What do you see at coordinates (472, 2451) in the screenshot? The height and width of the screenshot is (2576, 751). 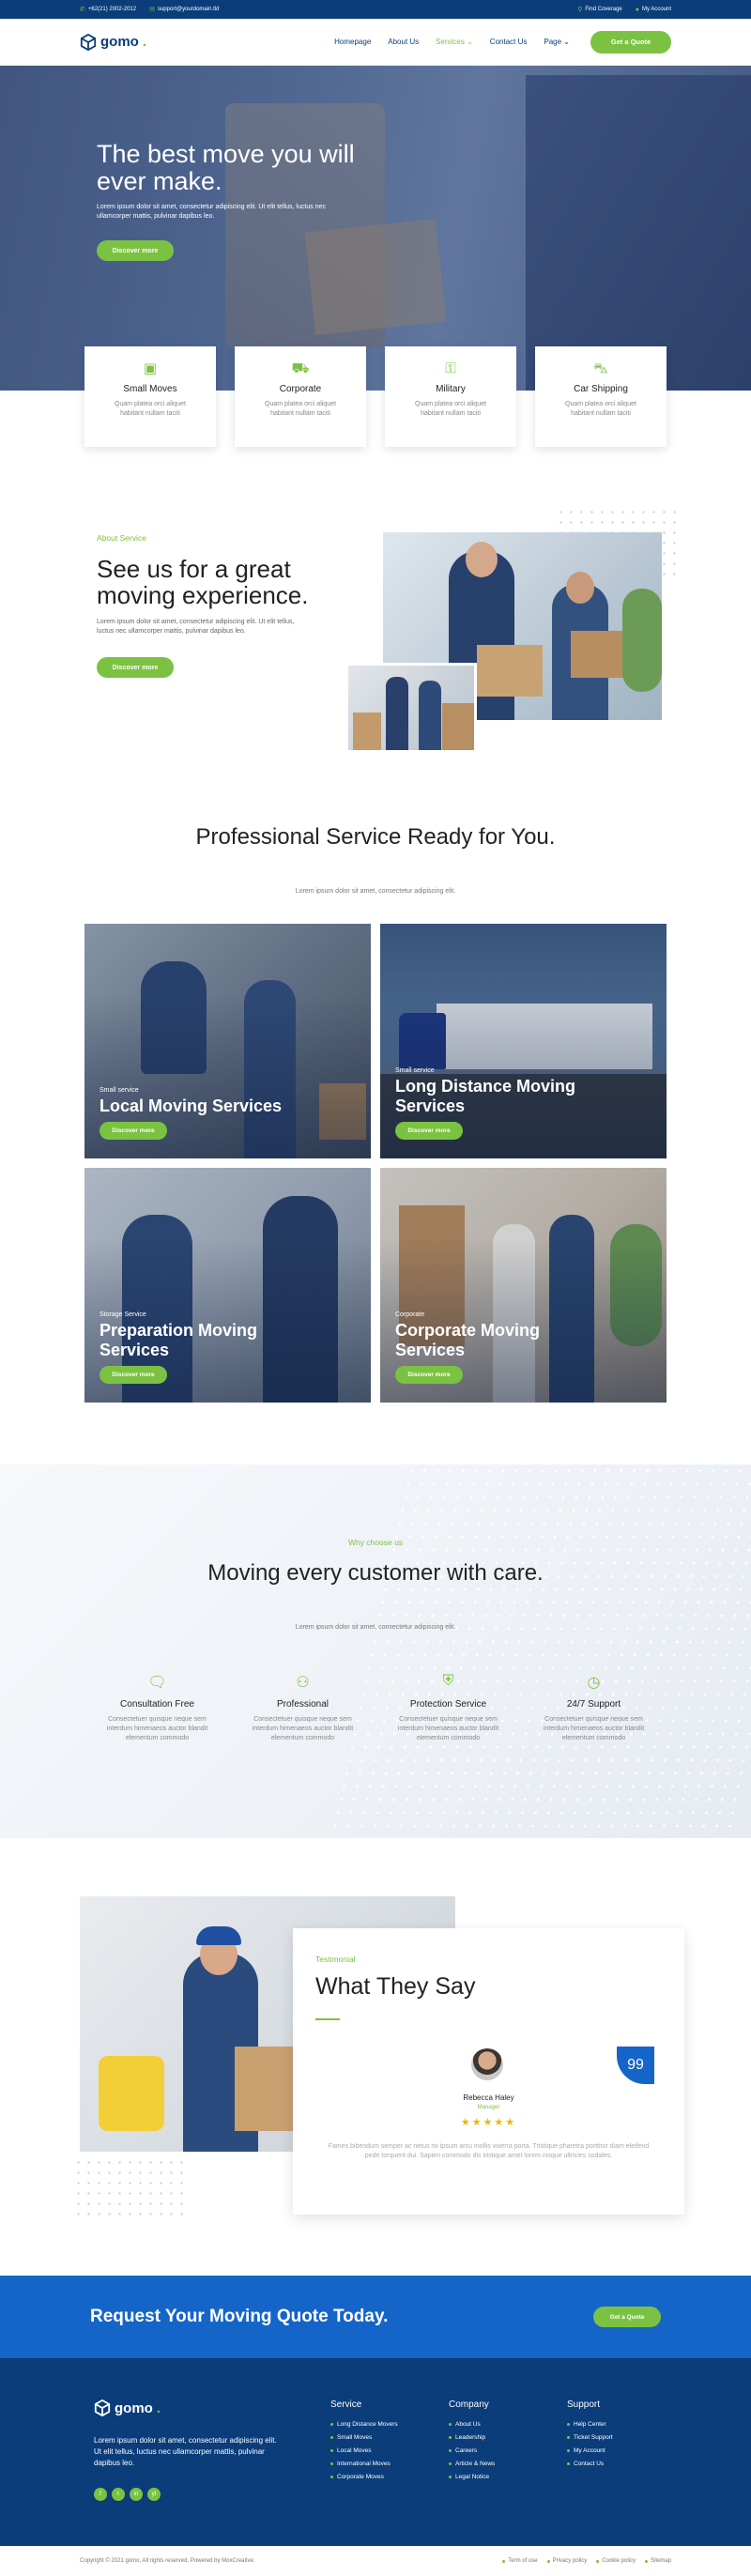 I see `footer-link: Careers` at bounding box center [472, 2451].